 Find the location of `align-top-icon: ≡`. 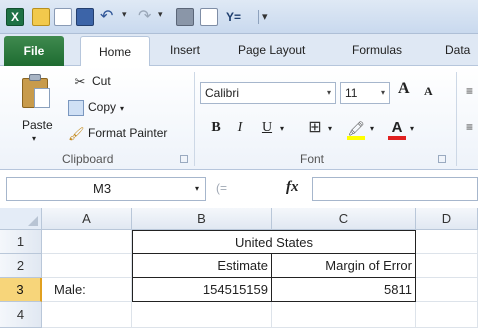

align-top-icon: ≡ is located at coordinates (471, 91).